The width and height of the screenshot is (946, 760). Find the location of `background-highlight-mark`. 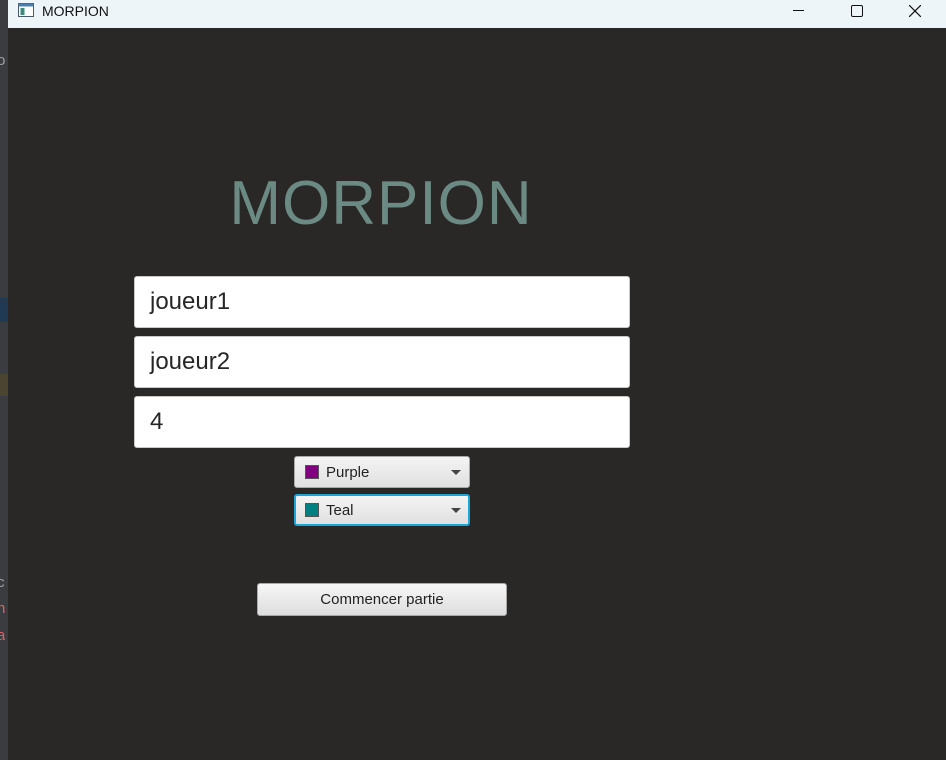

background-highlight-mark is located at coordinates (4, 385).